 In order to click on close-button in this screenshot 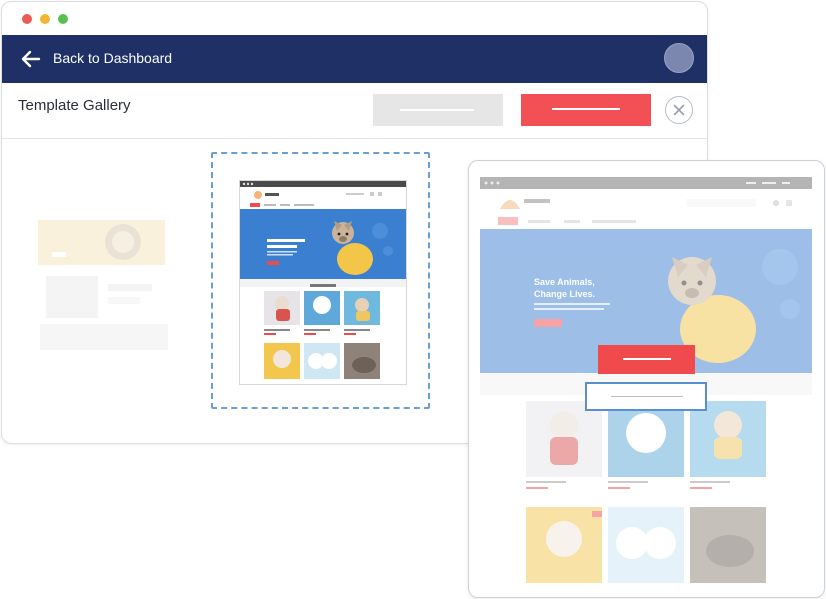, I will do `click(679, 110)`.